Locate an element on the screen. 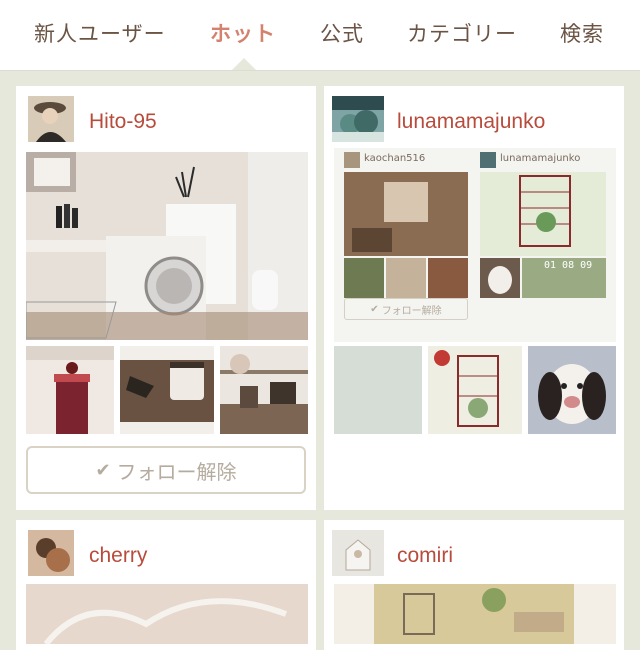 The image size is (640, 650). post-photo-wall is located at coordinates (378, 390).